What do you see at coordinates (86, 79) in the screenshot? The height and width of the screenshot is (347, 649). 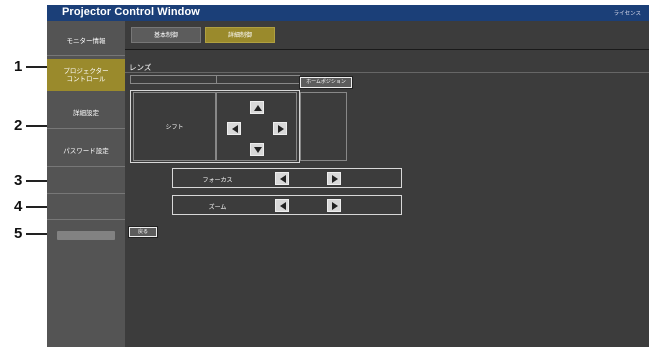 I see `sidebar-item-label-line2: コントロール` at bounding box center [86, 79].